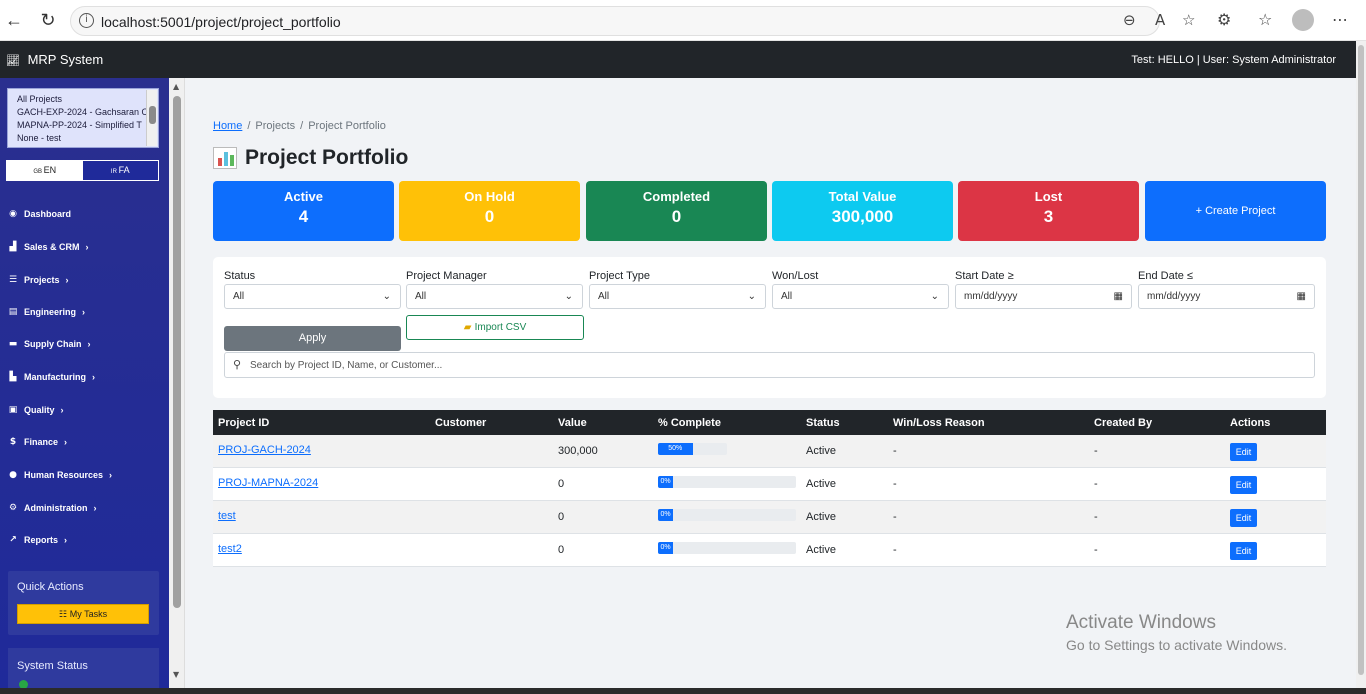 This screenshot has height=694, width=1366. I want to click on sidebar-item-hr: ● Human Resources ›, so click(60, 475).